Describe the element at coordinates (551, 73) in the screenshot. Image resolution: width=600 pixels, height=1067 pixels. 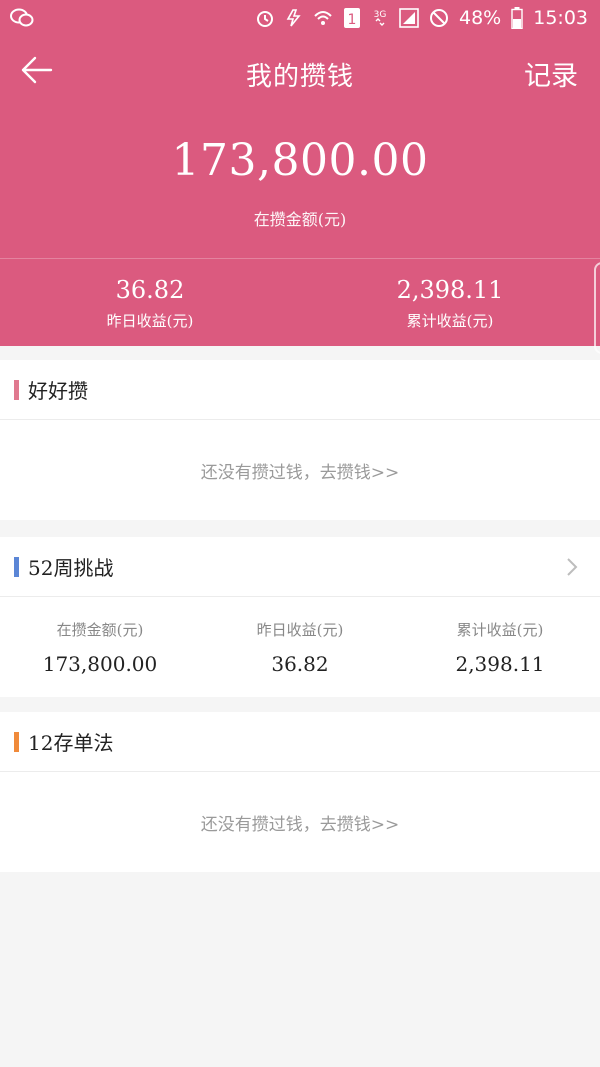
I see `record-button: 记录` at that location.